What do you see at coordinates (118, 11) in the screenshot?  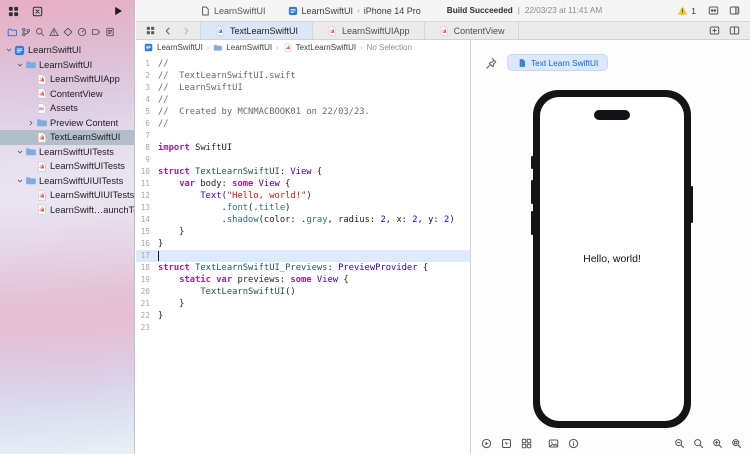 I see `run-button` at bounding box center [118, 11].